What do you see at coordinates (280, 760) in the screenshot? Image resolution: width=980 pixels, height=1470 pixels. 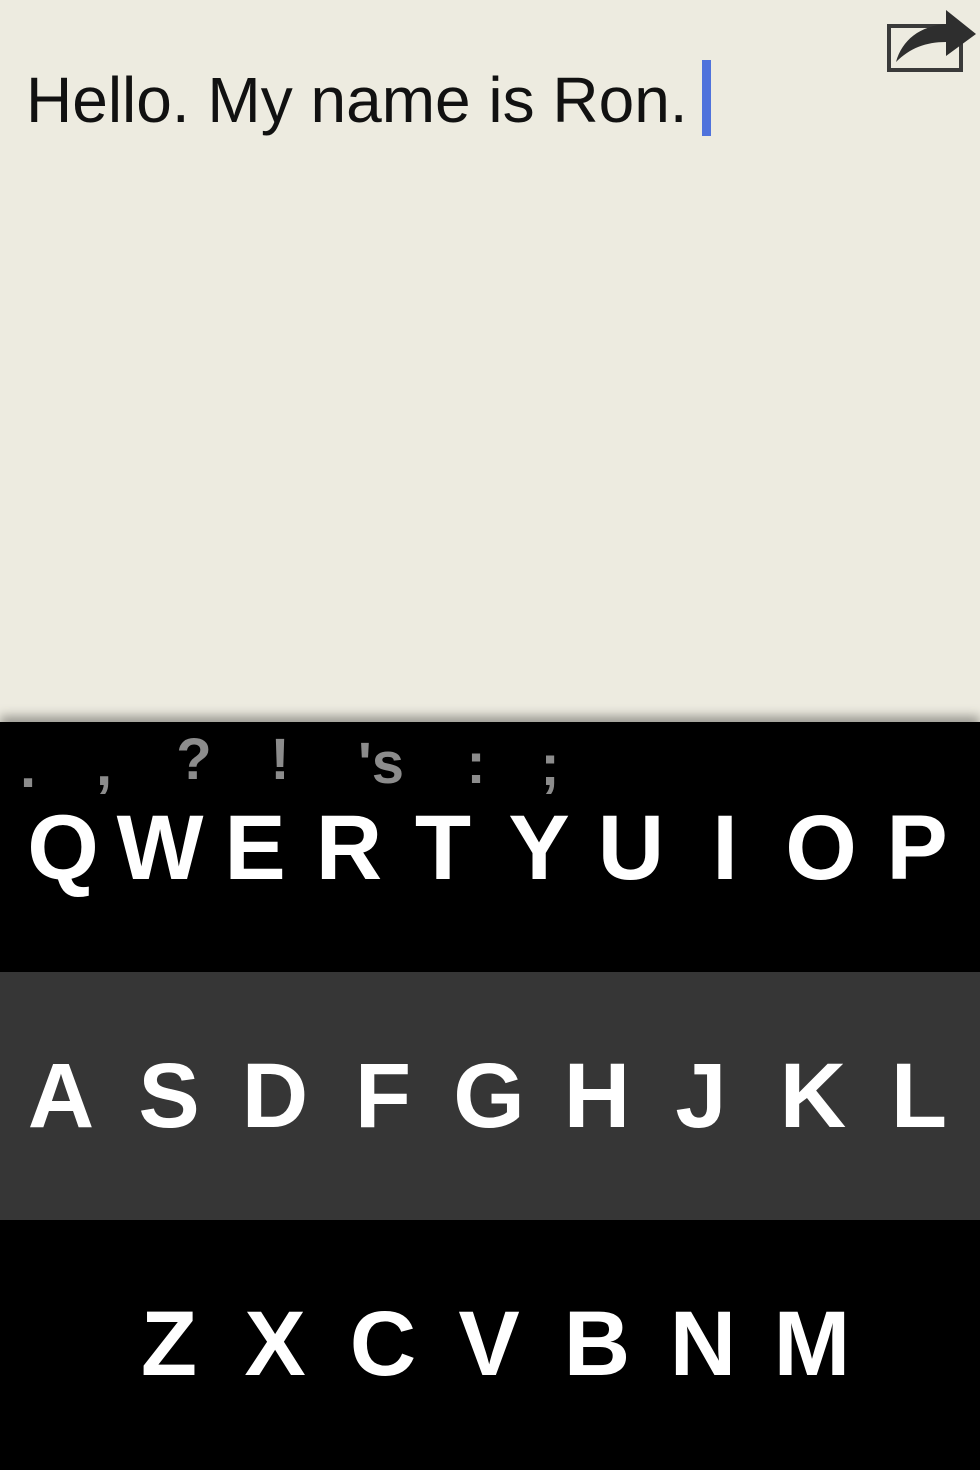 I see `punct-key-exclamation: !` at bounding box center [280, 760].